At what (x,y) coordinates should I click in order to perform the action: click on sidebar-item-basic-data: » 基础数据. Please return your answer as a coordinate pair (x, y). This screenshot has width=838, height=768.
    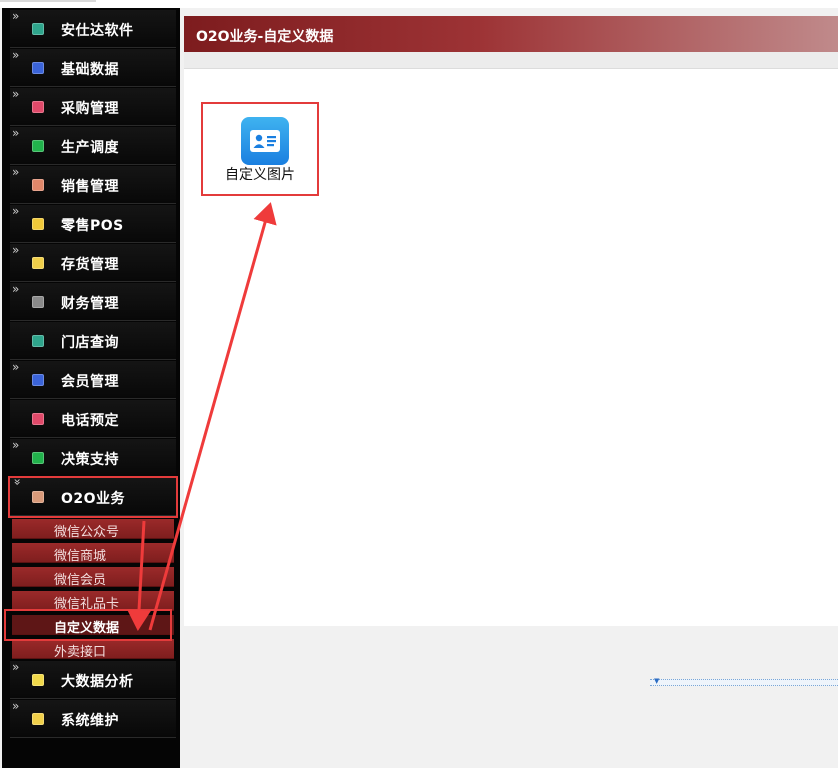
    Looking at the image, I should click on (93, 68).